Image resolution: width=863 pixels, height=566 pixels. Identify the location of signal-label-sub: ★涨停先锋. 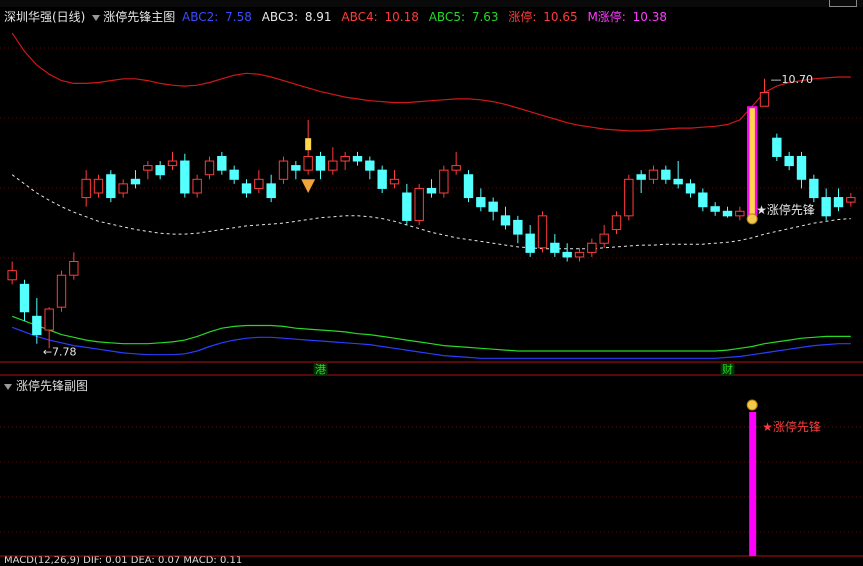
(791, 426).